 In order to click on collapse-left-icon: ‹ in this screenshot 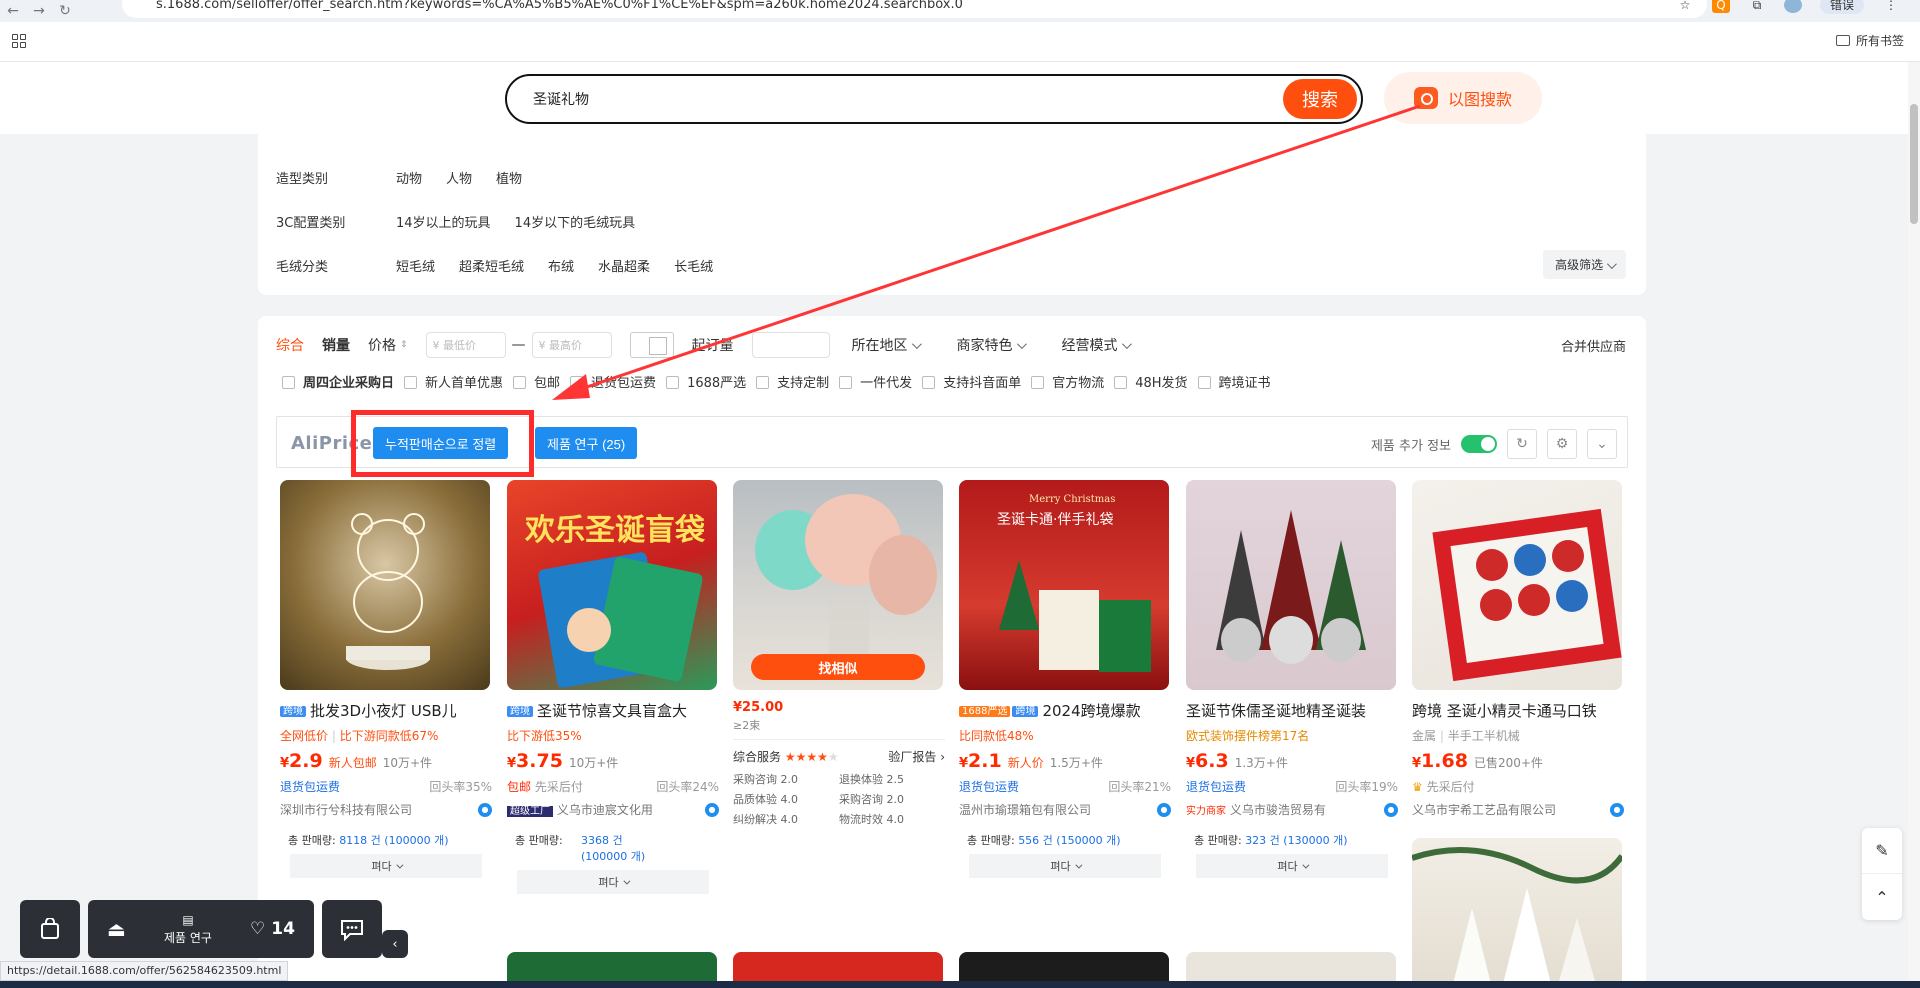, I will do `click(395, 944)`.